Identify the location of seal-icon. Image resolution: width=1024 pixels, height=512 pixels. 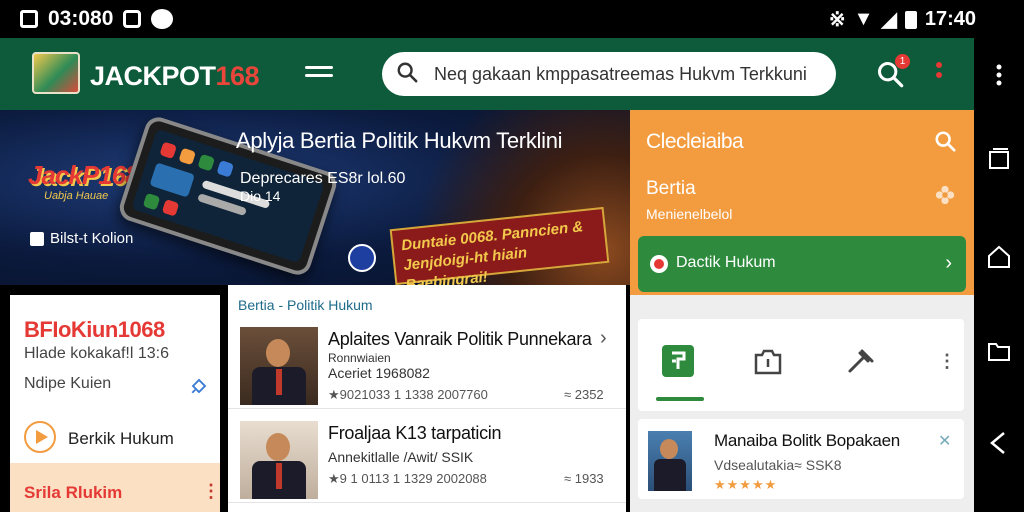
(362, 258).